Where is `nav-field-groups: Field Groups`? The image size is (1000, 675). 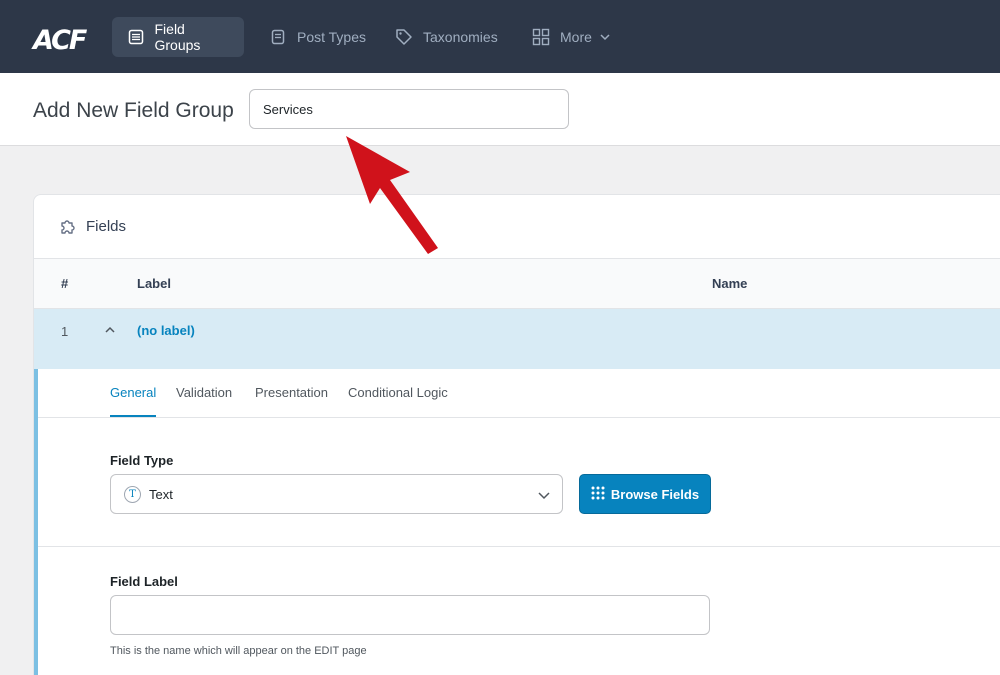
nav-field-groups: Field Groups is located at coordinates (178, 37).